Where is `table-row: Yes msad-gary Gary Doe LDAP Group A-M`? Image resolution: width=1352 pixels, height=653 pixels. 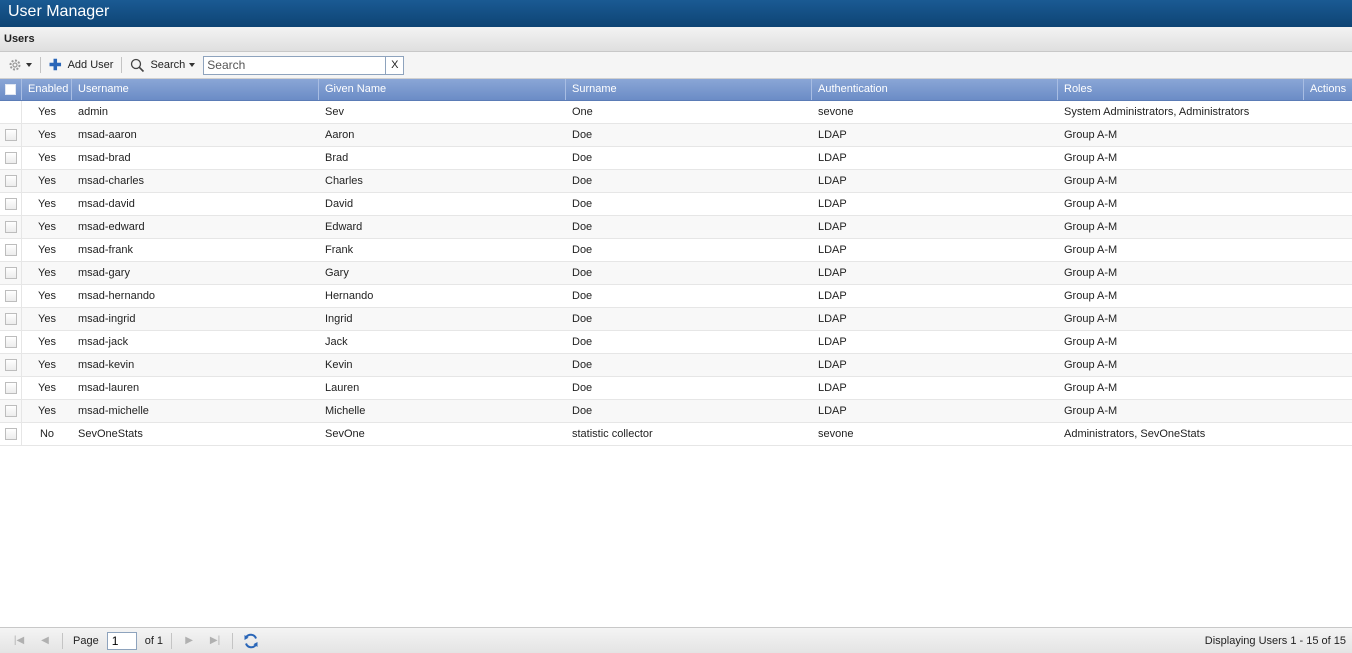 table-row: Yes msad-gary Gary Doe LDAP Group A-M is located at coordinates (676, 273).